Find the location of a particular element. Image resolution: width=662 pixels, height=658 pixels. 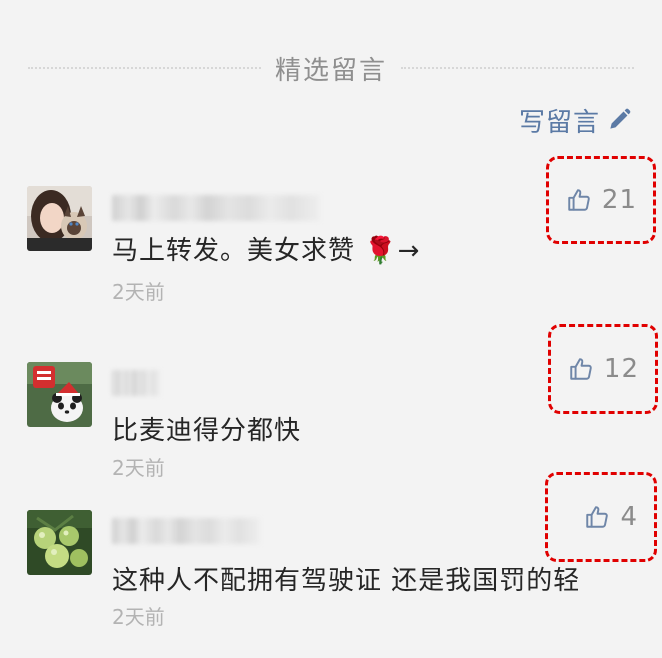

comment-text: 马上转发。美女求赞 🌹→ is located at coordinates (266, 251).